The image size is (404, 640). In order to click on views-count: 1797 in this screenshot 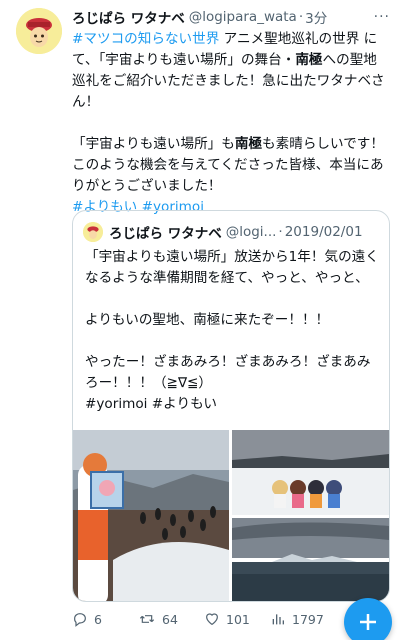, I will do `click(308, 619)`.